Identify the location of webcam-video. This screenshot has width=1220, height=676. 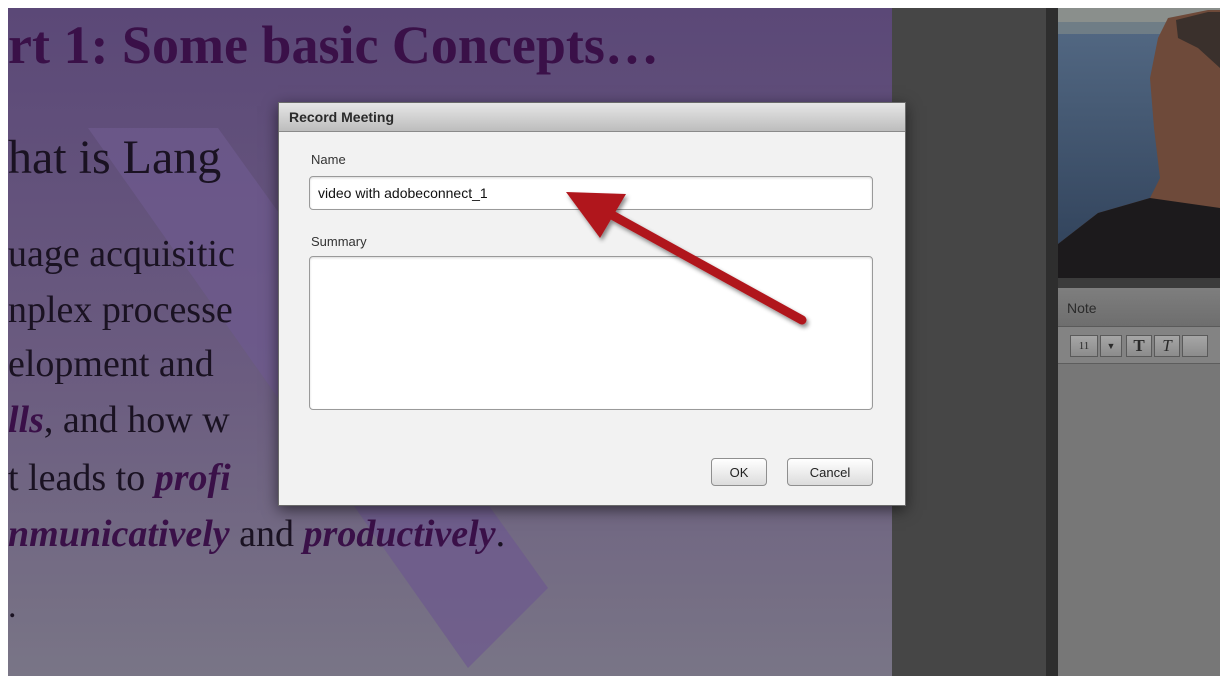
(1139, 143).